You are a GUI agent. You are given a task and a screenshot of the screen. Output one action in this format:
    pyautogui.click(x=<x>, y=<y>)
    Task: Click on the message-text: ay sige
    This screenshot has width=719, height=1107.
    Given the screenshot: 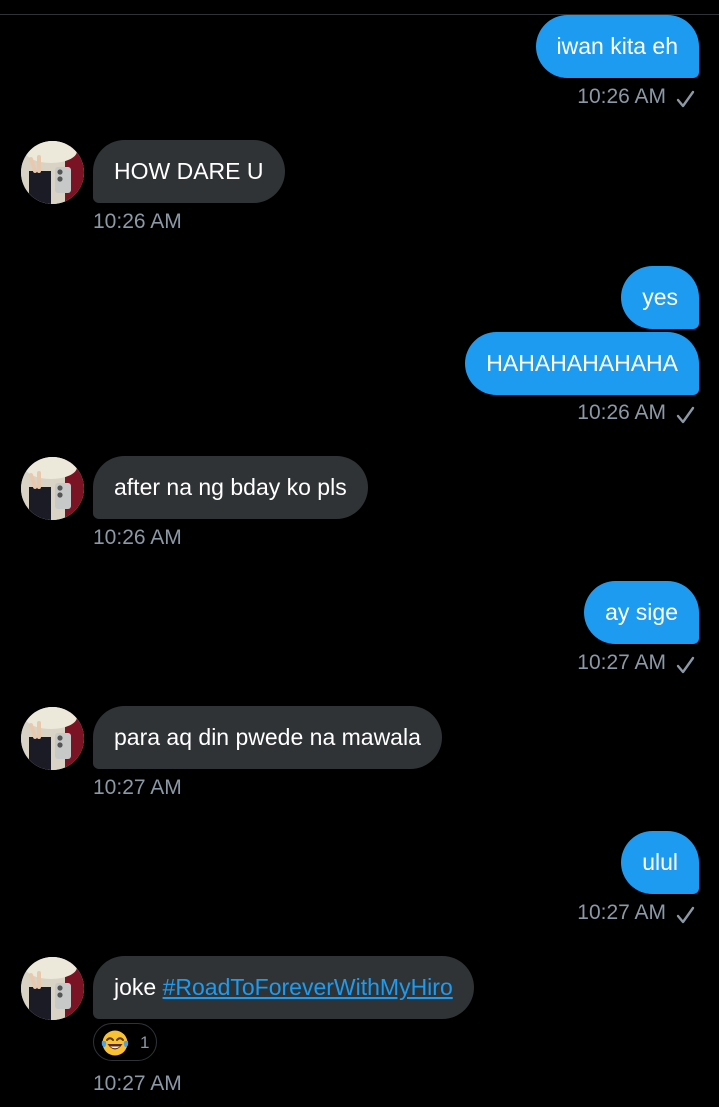 What is the action you would take?
    pyautogui.click(x=641, y=612)
    